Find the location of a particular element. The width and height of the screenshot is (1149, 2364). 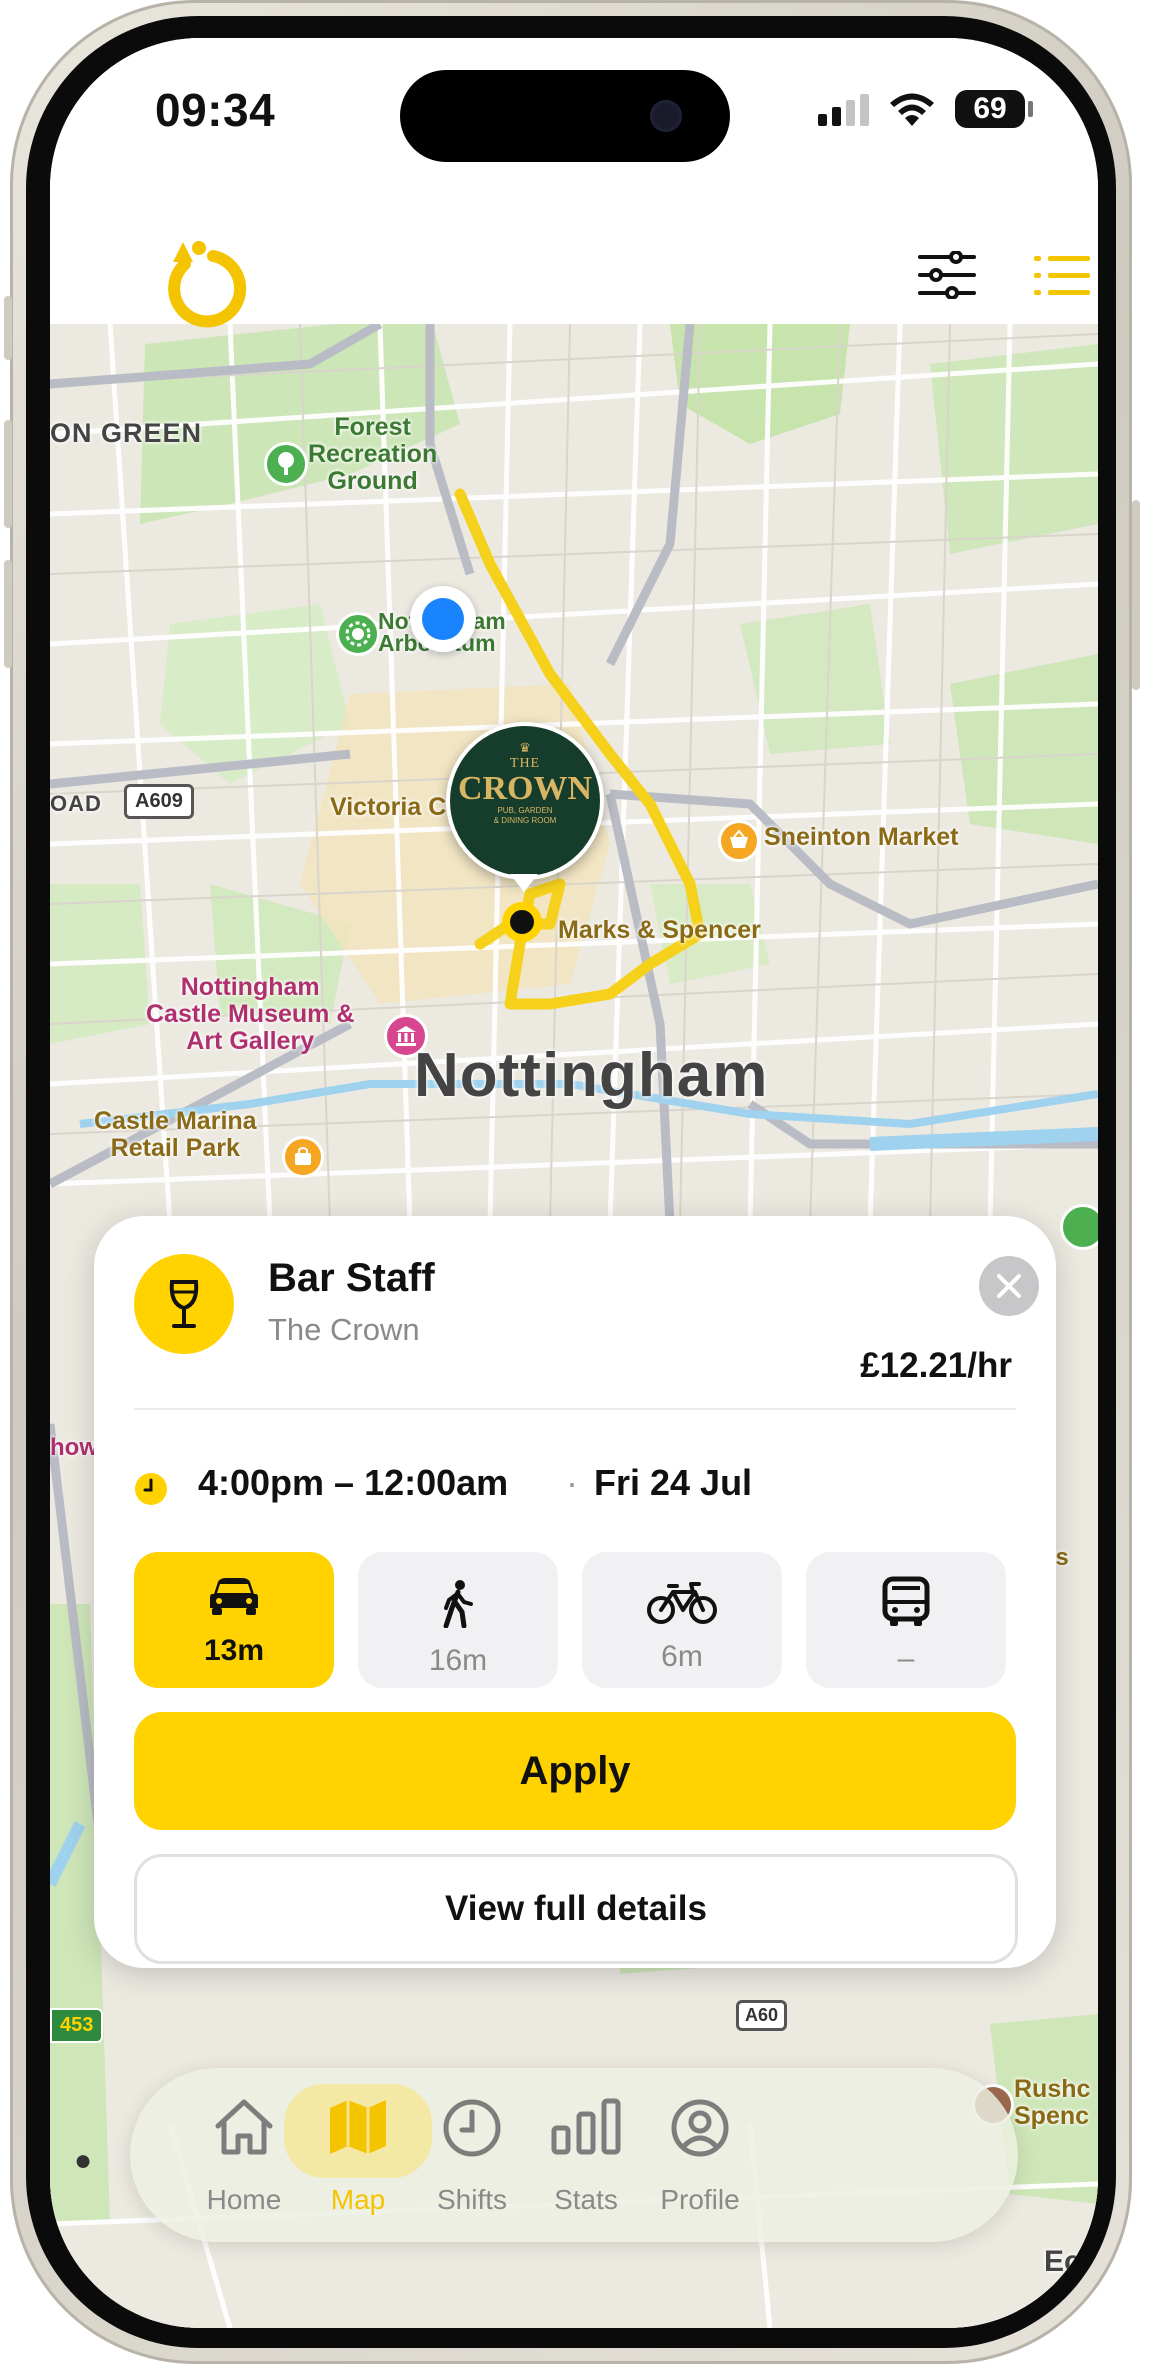

bicycle-icon is located at coordinates (682, 1603).